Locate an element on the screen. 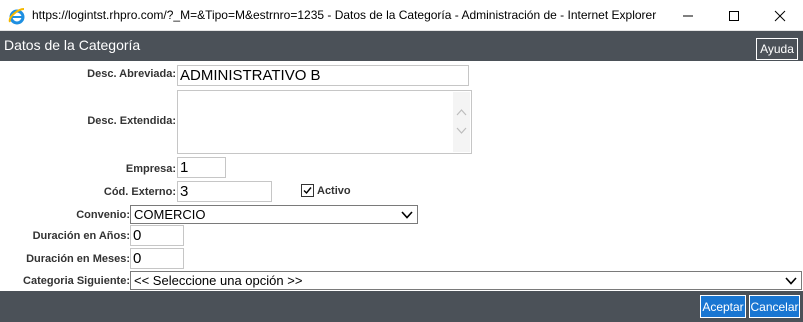 Image resolution: width=803 pixels, height=322 pixels. page-header: Datos de la Categoría Ayuda is located at coordinates (401, 46).